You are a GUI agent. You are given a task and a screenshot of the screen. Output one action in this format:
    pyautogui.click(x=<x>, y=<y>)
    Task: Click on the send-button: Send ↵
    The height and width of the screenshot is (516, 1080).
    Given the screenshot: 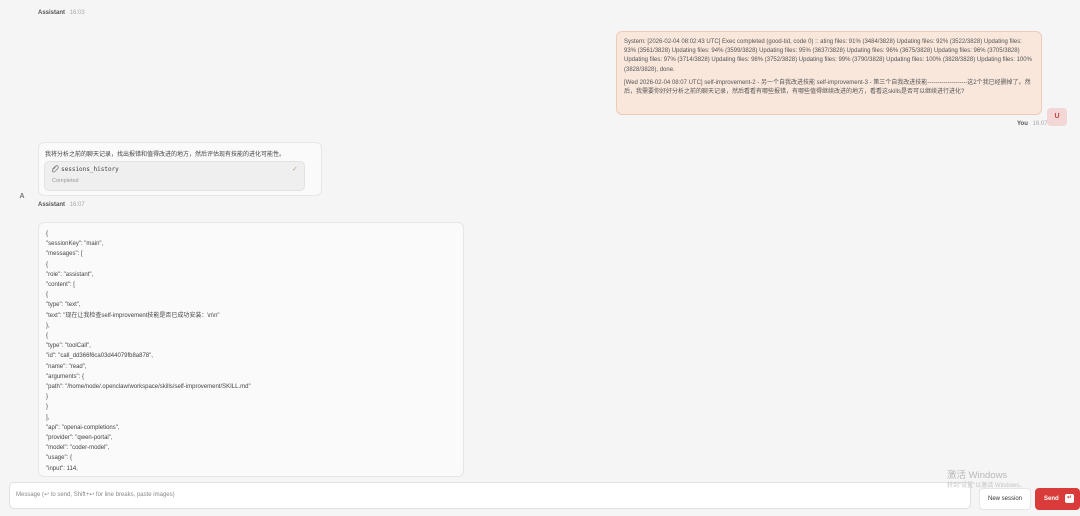 What is the action you would take?
    pyautogui.click(x=1057, y=499)
    